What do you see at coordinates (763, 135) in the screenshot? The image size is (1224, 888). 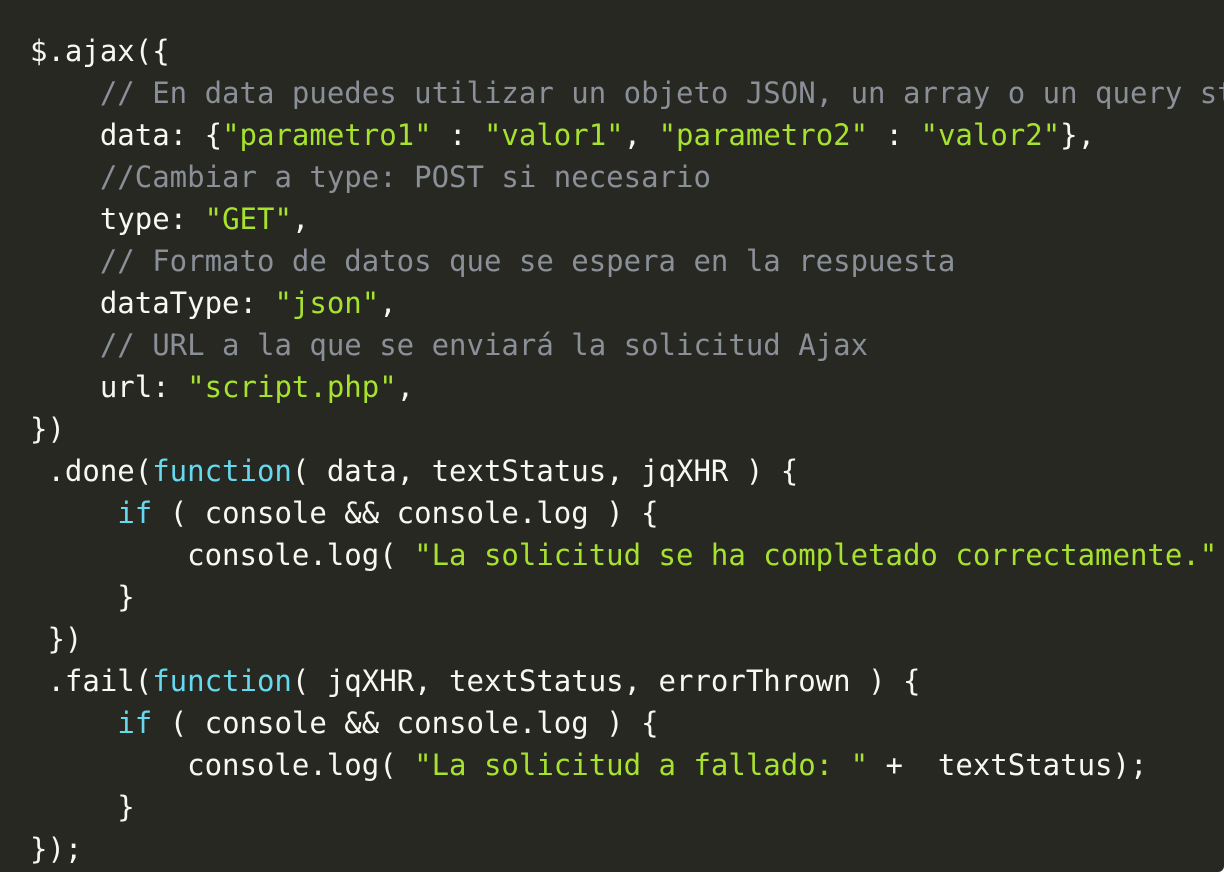 I see `code-token-string: "parametro2"` at bounding box center [763, 135].